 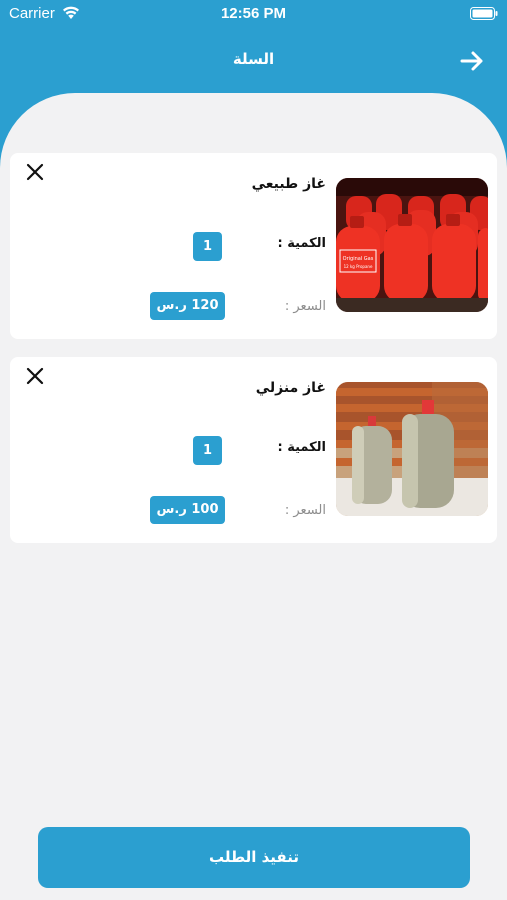 What do you see at coordinates (412, 449) in the screenshot?
I see `product-image` at bounding box center [412, 449].